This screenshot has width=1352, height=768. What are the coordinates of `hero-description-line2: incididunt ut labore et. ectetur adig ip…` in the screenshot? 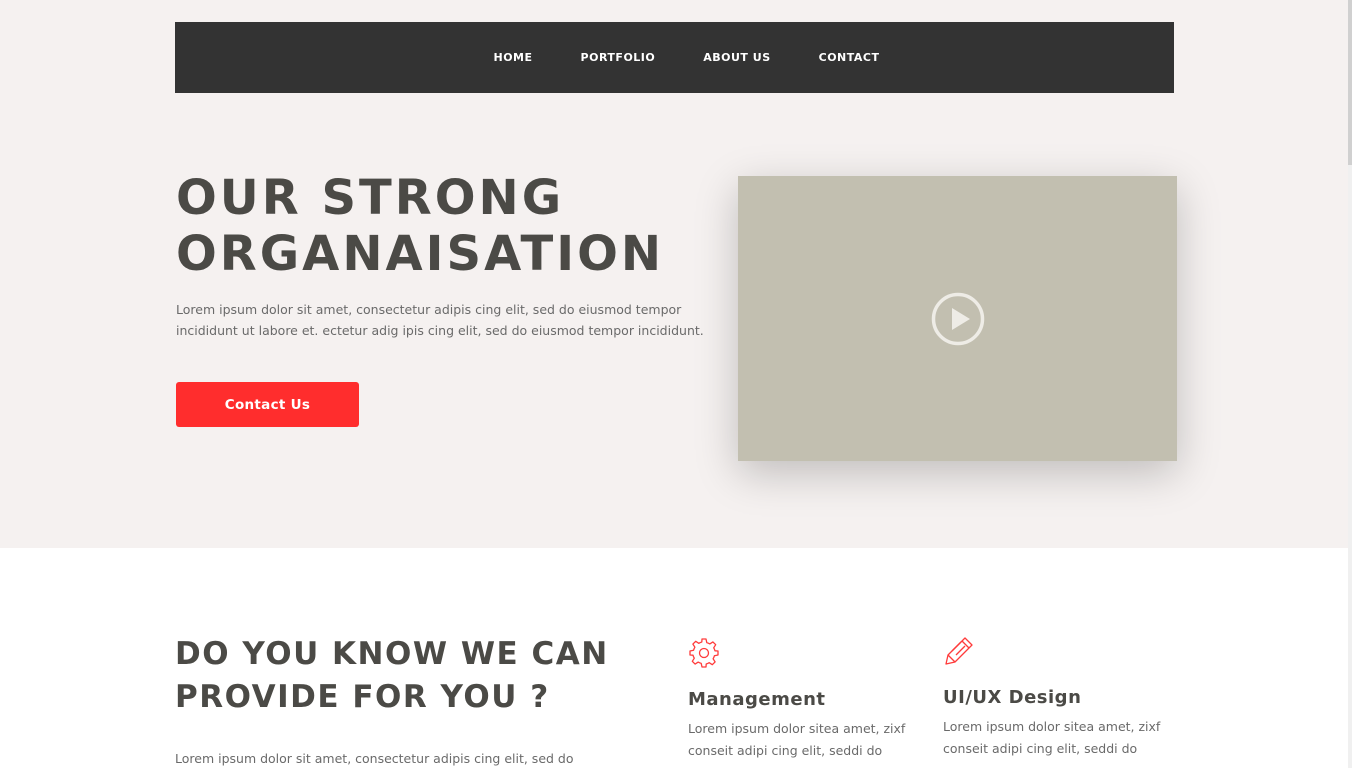 It's located at (440, 330).